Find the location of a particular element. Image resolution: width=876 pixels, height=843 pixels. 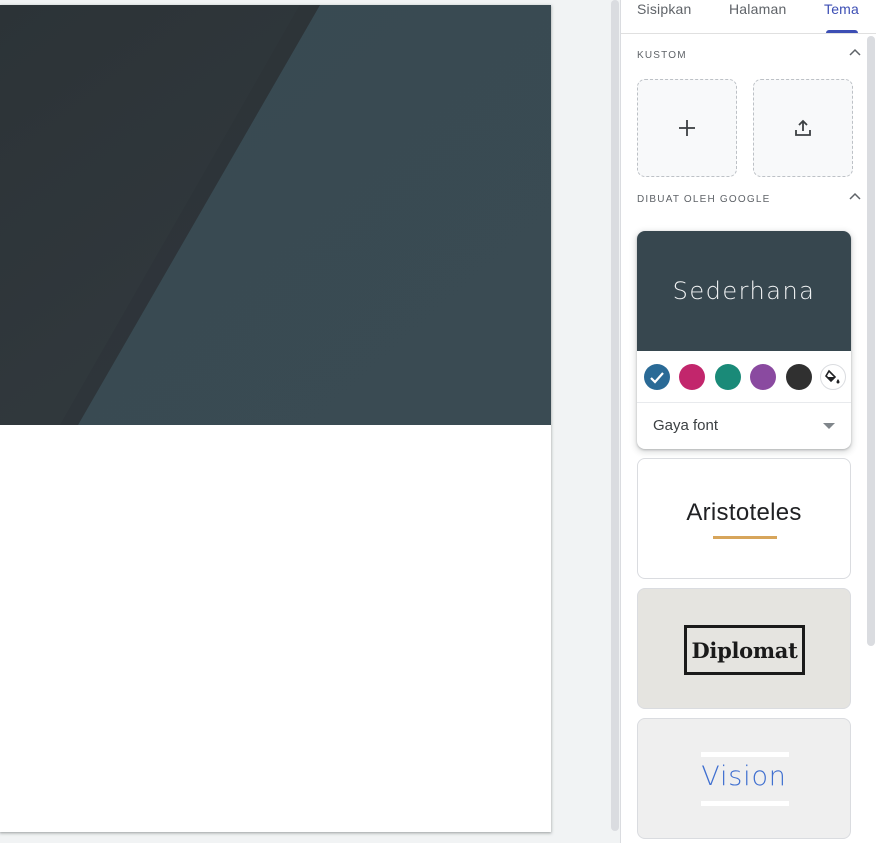

panel-scrollbar-thumb is located at coordinates (871, 341).